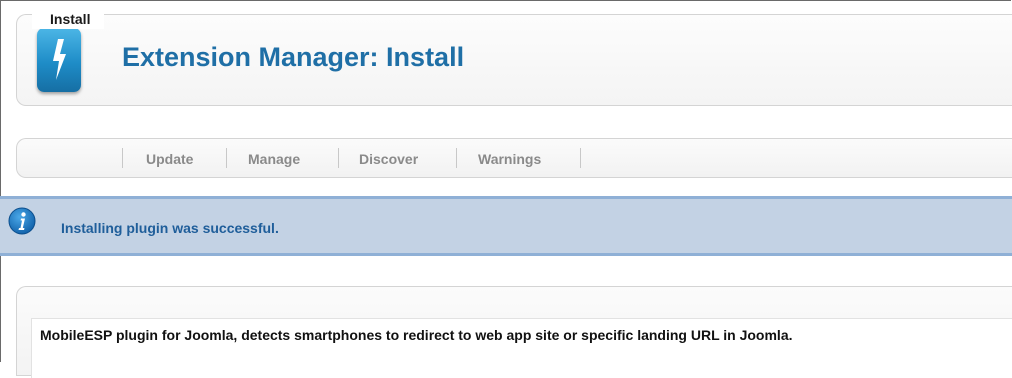 The height and width of the screenshot is (378, 1012). What do you see at coordinates (169, 159) in the screenshot?
I see `tab-update: Update` at bounding box center [169, 159].